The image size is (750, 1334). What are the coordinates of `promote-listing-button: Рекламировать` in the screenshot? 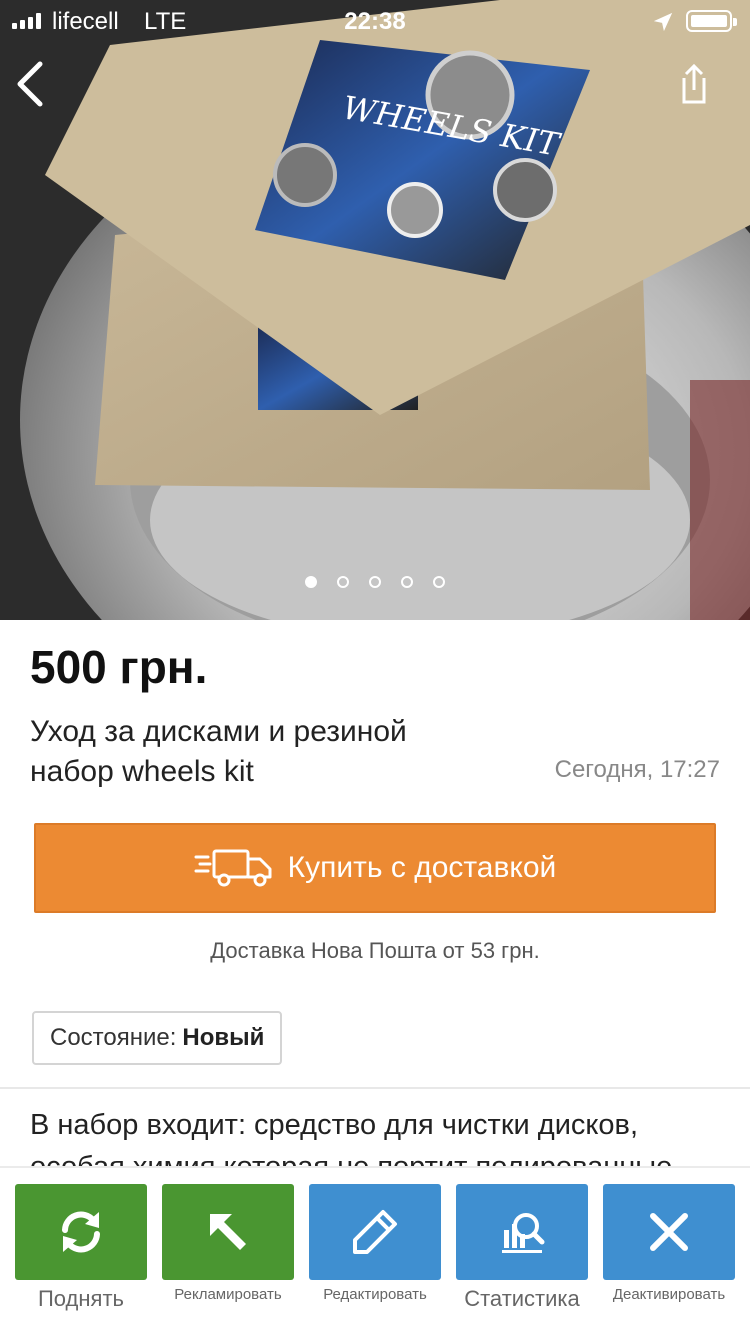 It's located at (228, 1243).